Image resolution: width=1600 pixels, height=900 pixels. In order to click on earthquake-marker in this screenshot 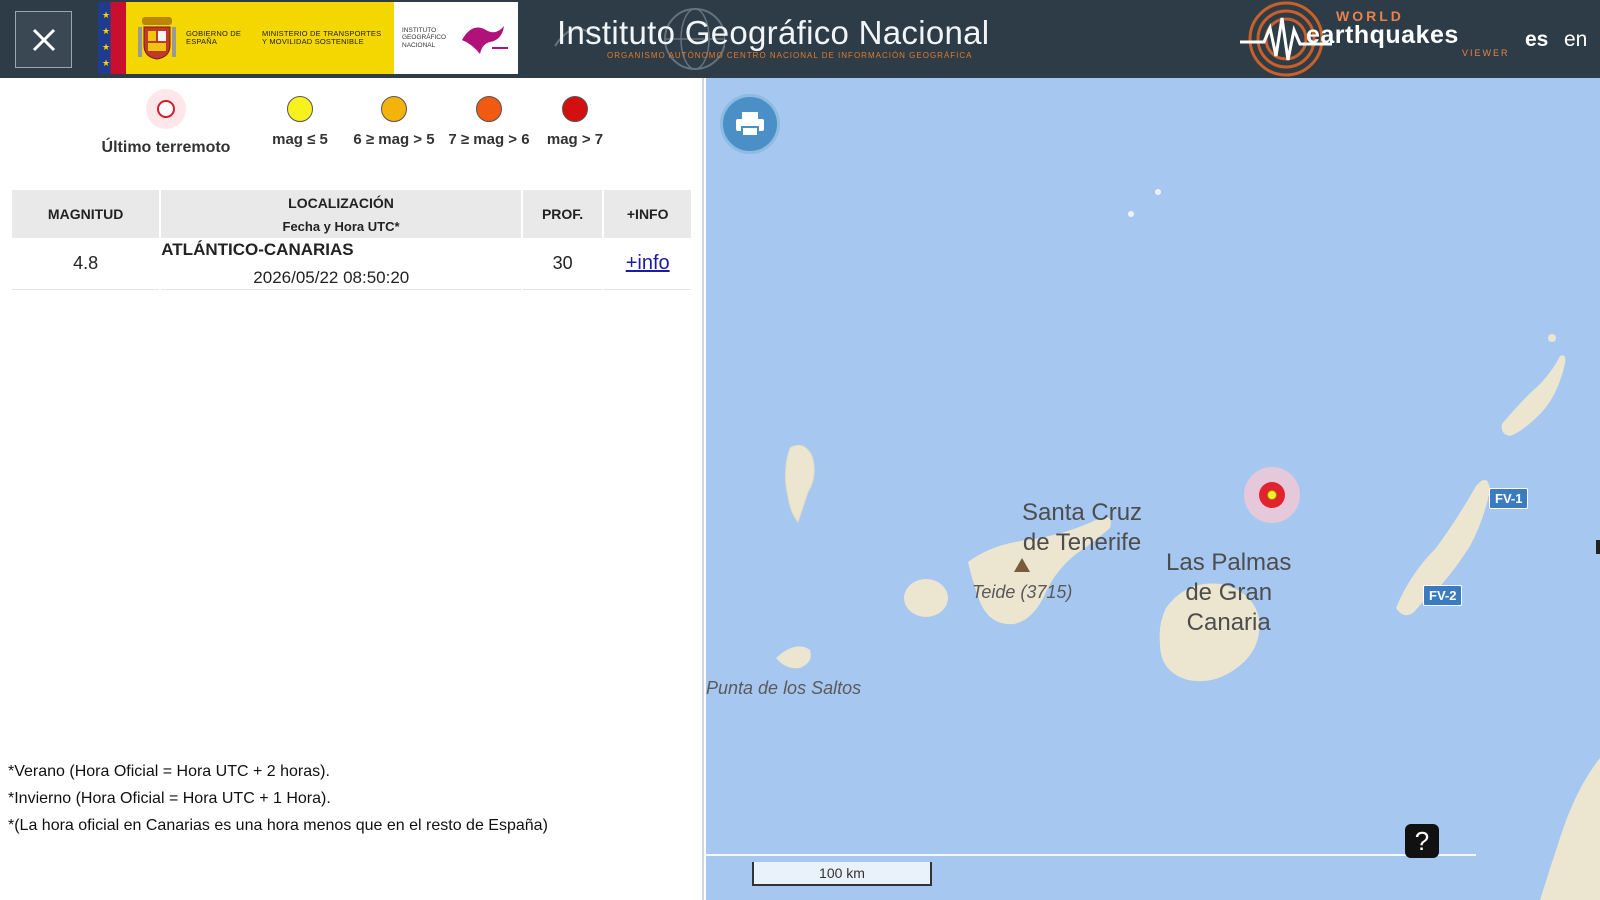, I will do `click(1272, 495)`.